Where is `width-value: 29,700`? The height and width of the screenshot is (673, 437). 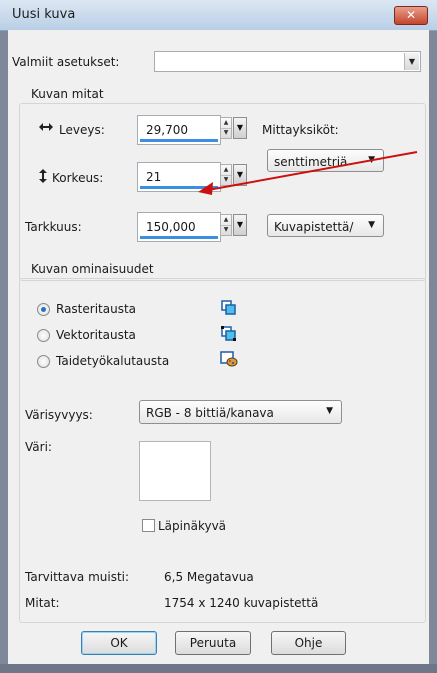 width-value: 29,700 is located at coordinates (167, 130).